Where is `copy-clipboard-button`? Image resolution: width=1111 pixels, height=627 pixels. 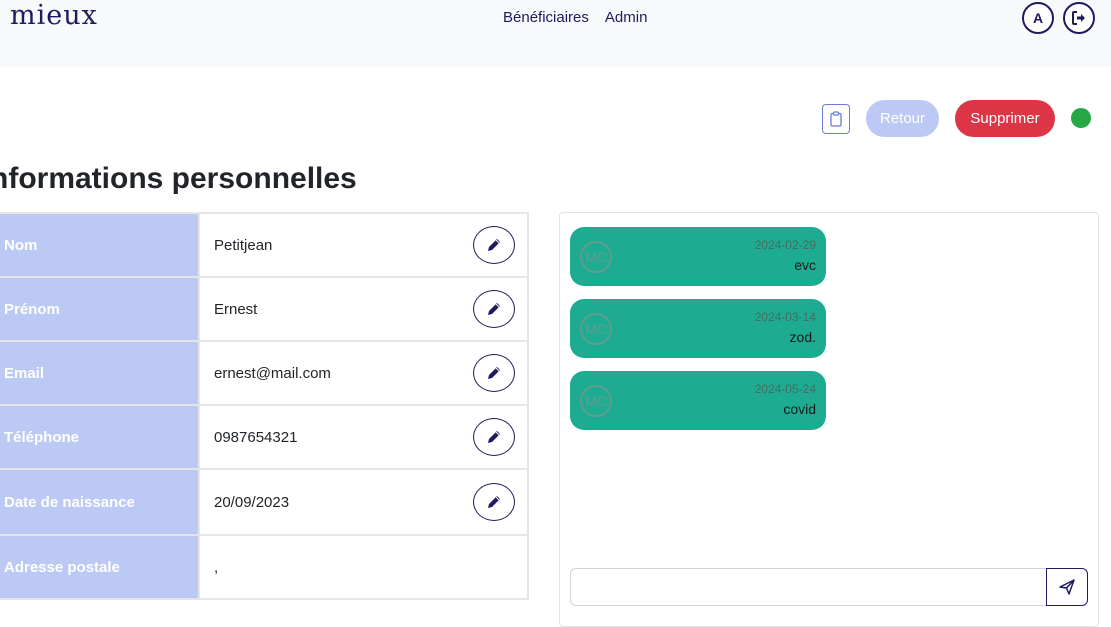 copy-clipboard-button is located at coordinates (836, 119).